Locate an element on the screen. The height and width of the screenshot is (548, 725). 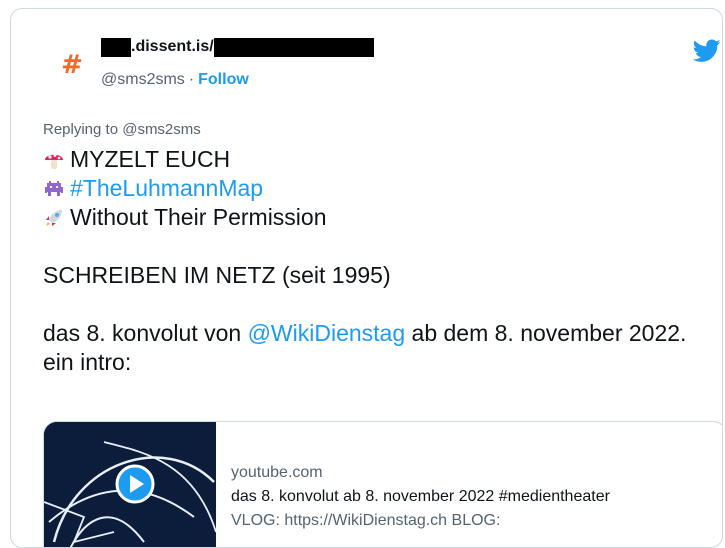
author-name: .dissent.is/ is located at coordinates (237, 47).